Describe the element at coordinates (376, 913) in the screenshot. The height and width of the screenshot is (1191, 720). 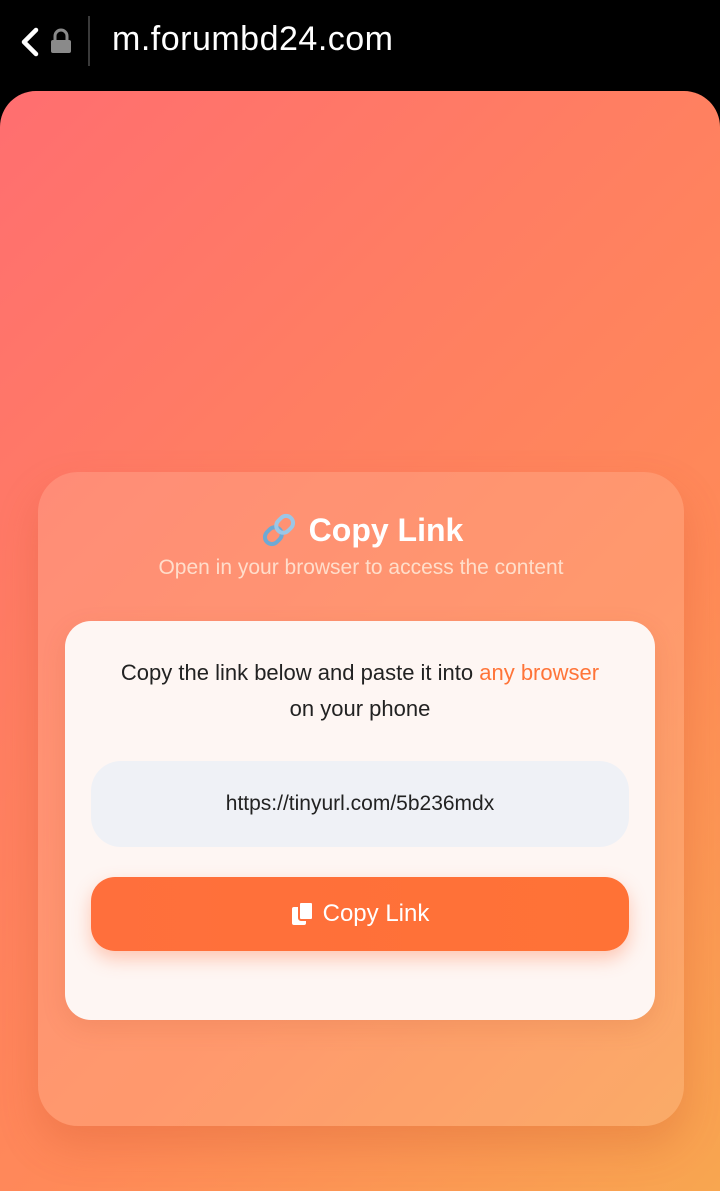
I see `copy-link-button-label: Copy Link` at that location.